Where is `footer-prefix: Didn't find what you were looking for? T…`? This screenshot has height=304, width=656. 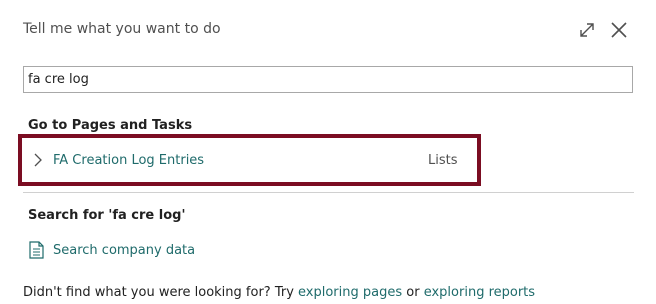
footer-prefix: Didn't find what you were looking for? T… is located at coordinates (161, 292).